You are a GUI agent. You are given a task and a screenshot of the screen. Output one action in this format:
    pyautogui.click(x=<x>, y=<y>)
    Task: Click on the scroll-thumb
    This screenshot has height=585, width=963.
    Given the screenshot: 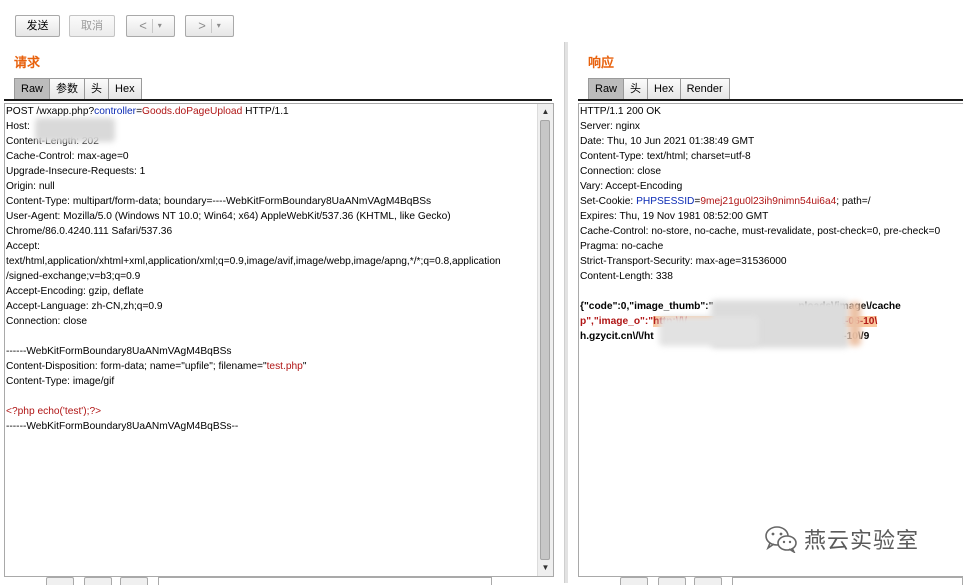 What is the action you would take?
    pyautogui.click(x=545, y=340)
    